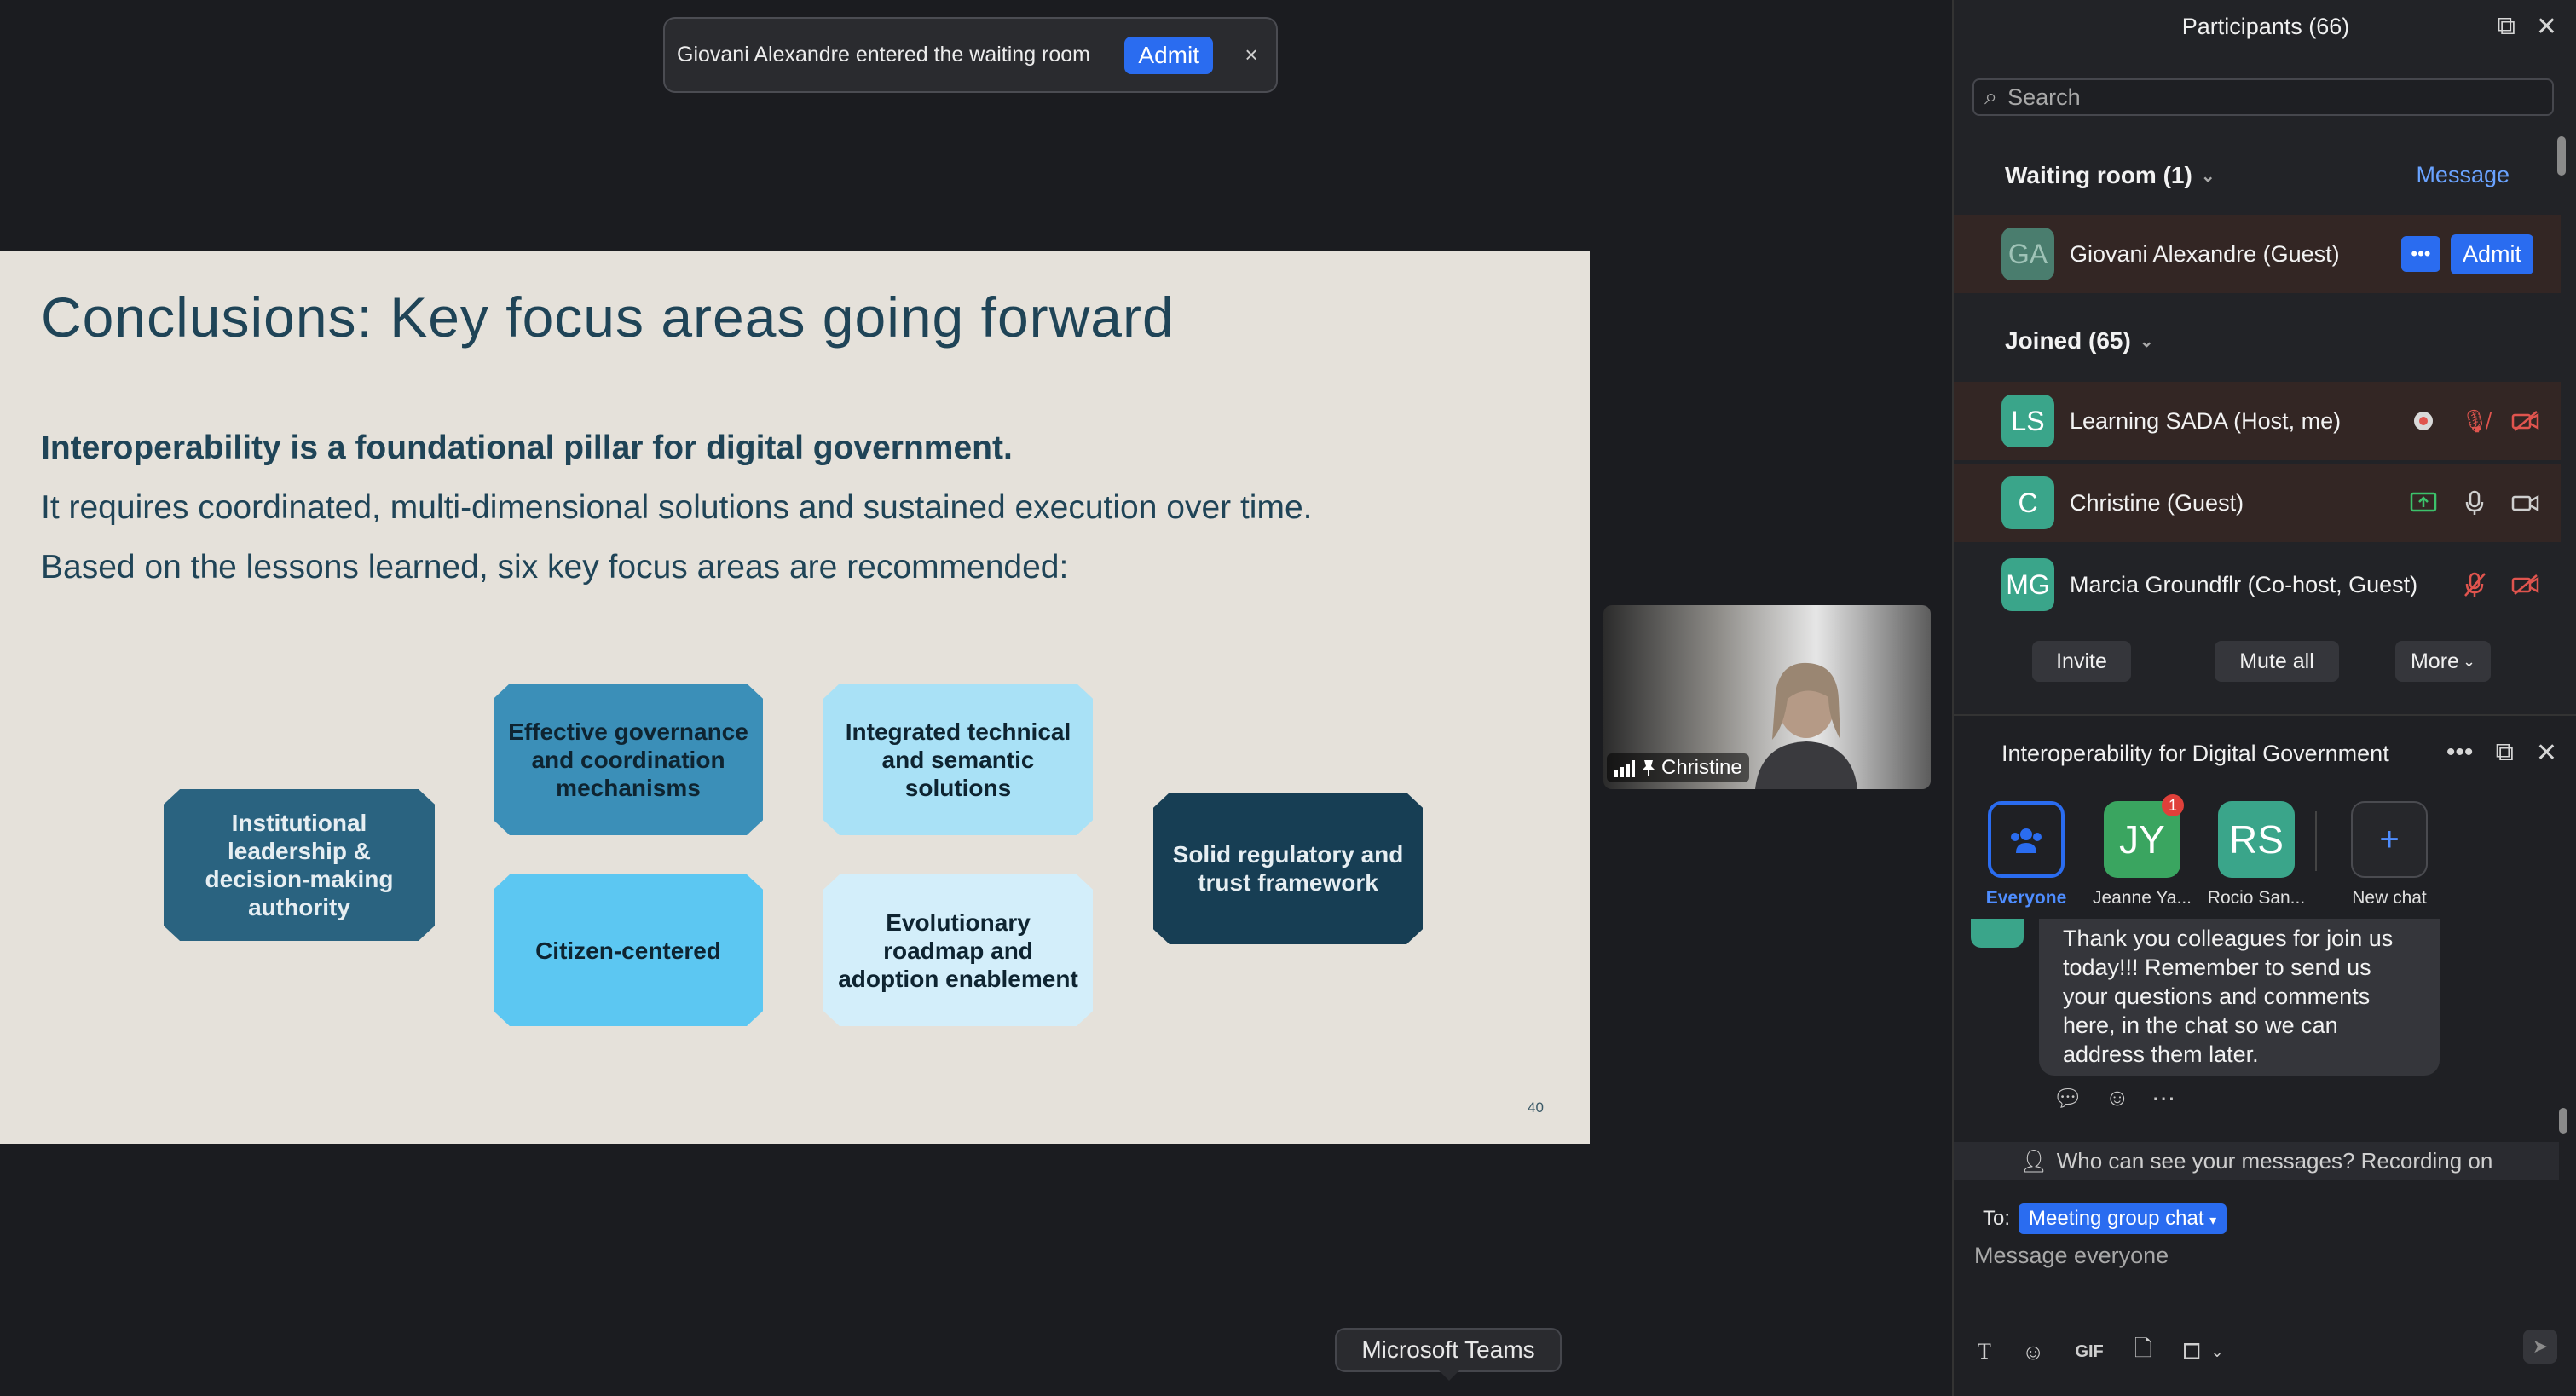  What do you see at coordinates (1984, 1351) in the screenshot?
I see `text-format-icon: T` at bounding box center [1984, 1351].